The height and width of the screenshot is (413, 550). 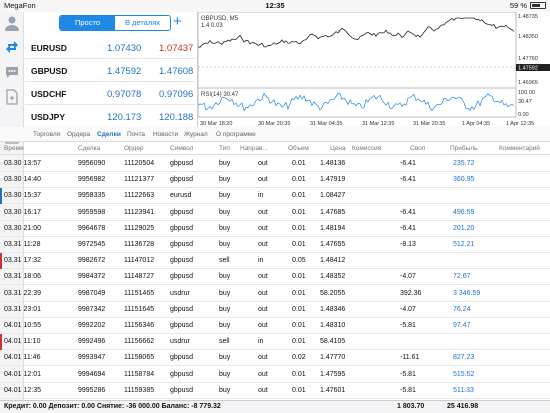 I want to click on quote-row: USDCHF 0.97078 0.97096, so click(x=110, y=94).